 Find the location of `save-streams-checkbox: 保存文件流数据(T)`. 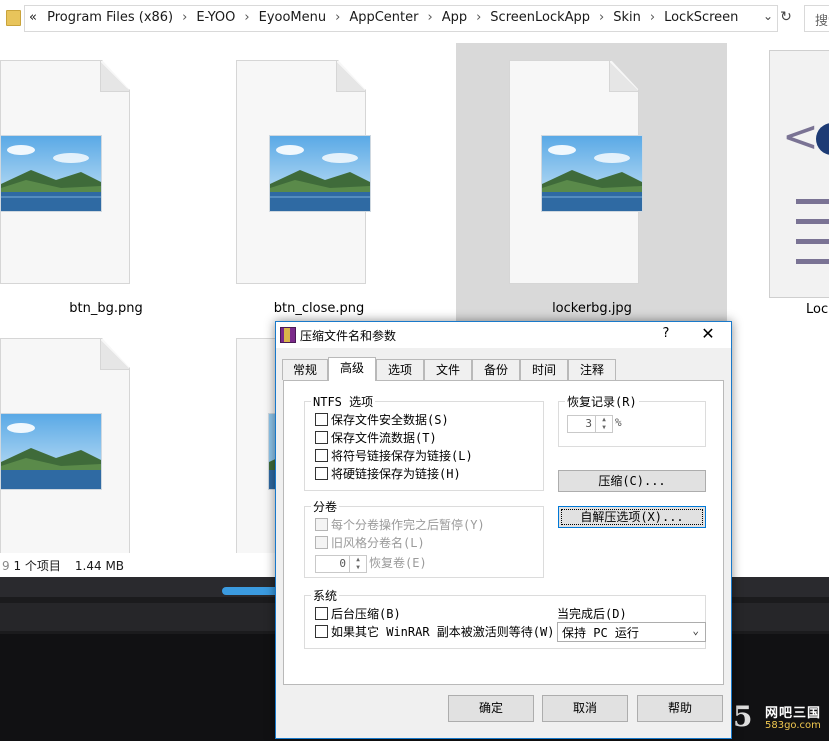

save-streams-checkbox: 保存文件流数据(T) is located at coordinates (376, 438).